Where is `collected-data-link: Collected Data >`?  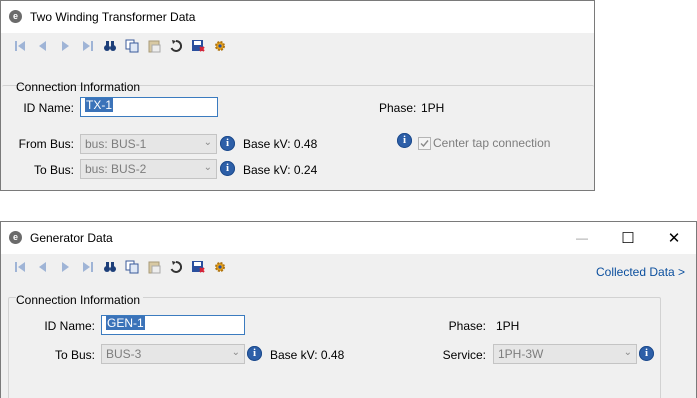 collected-data-link: Collected Data > is located at coordinates (640, 272).